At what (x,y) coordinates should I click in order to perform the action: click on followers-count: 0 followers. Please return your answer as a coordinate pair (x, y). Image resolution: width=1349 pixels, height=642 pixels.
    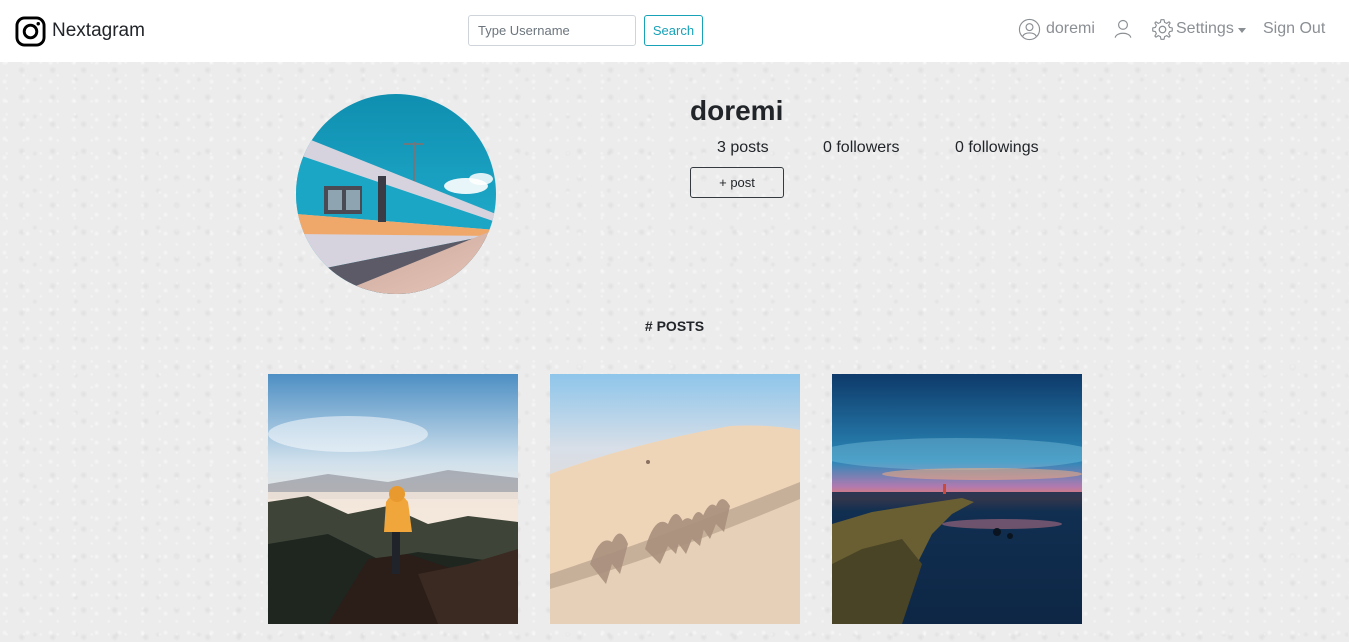
    Looking at the image, I should click on (861, 148).